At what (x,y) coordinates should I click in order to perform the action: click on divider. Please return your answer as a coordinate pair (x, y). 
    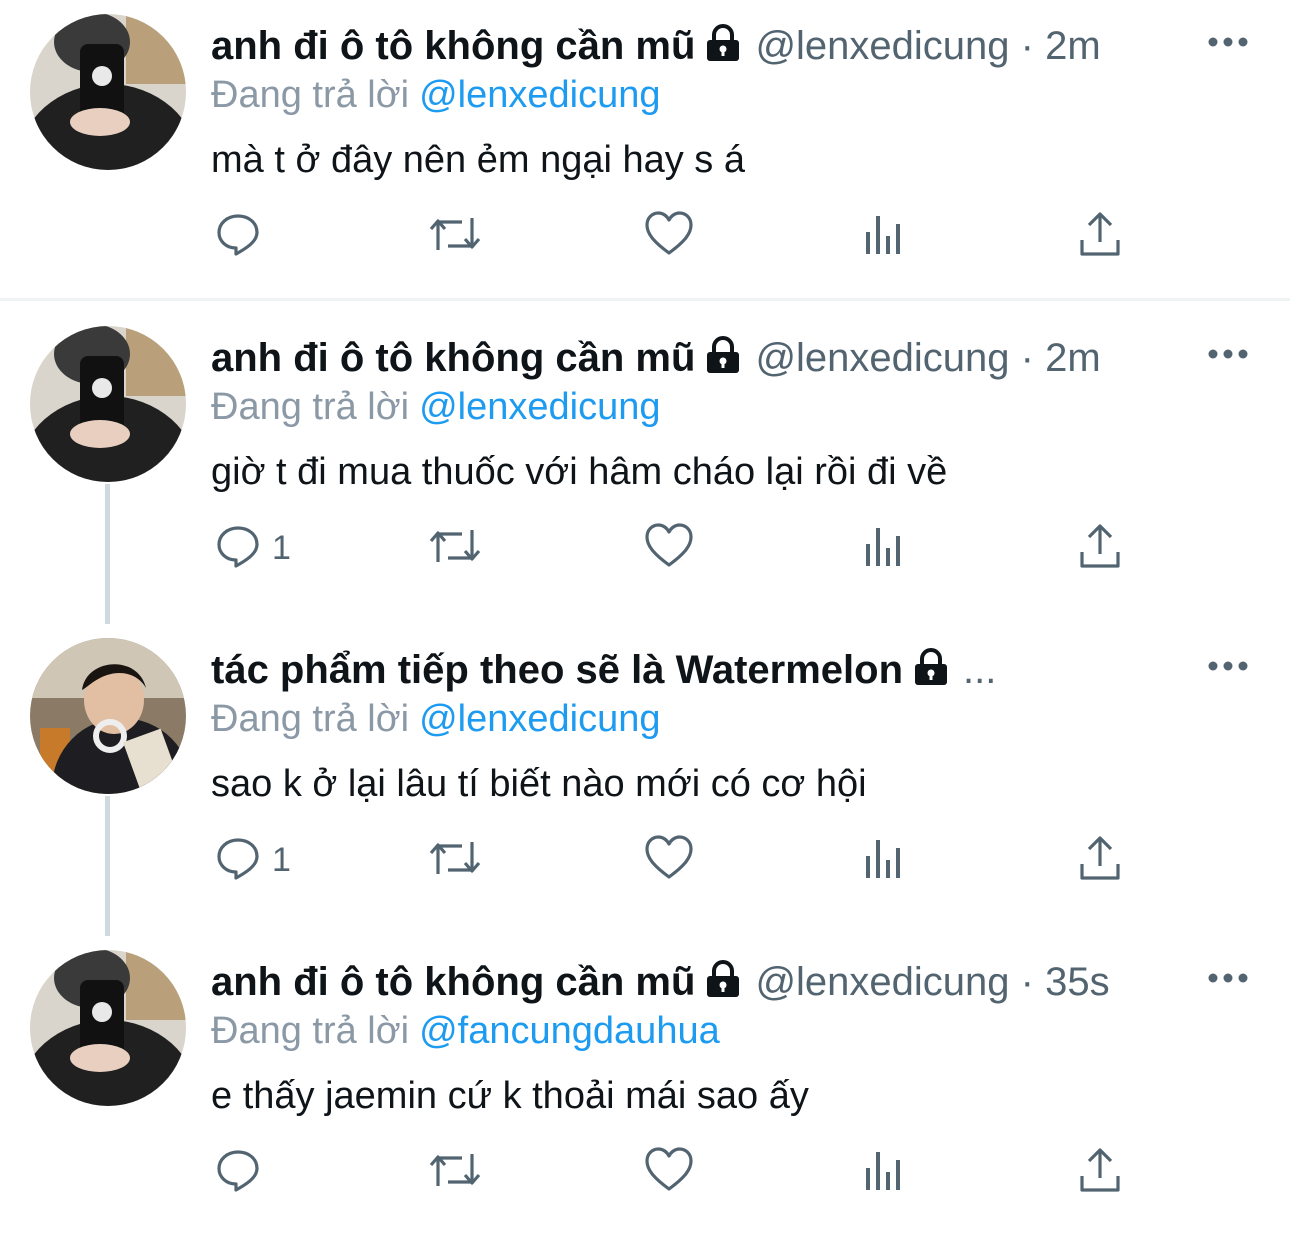
    Looking at the image, I should click on (645, 299).